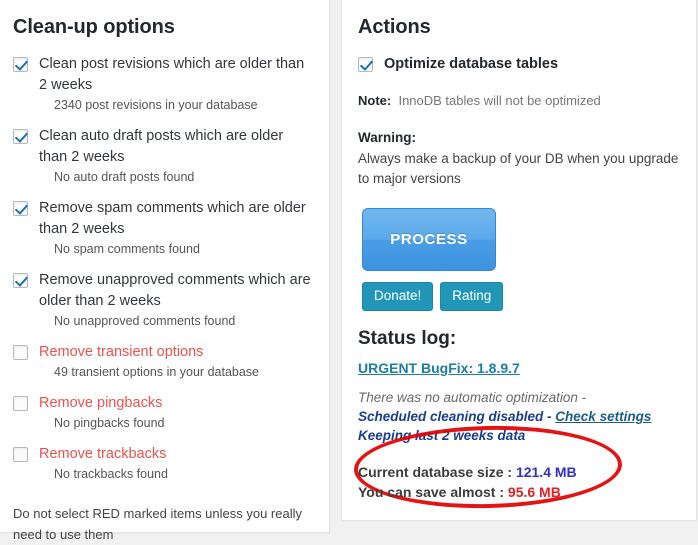 The height and width of the screenshot is (545, 698). I want to click on status-log-line-3: Keeping last 2 weeks data, so click(442, 435).